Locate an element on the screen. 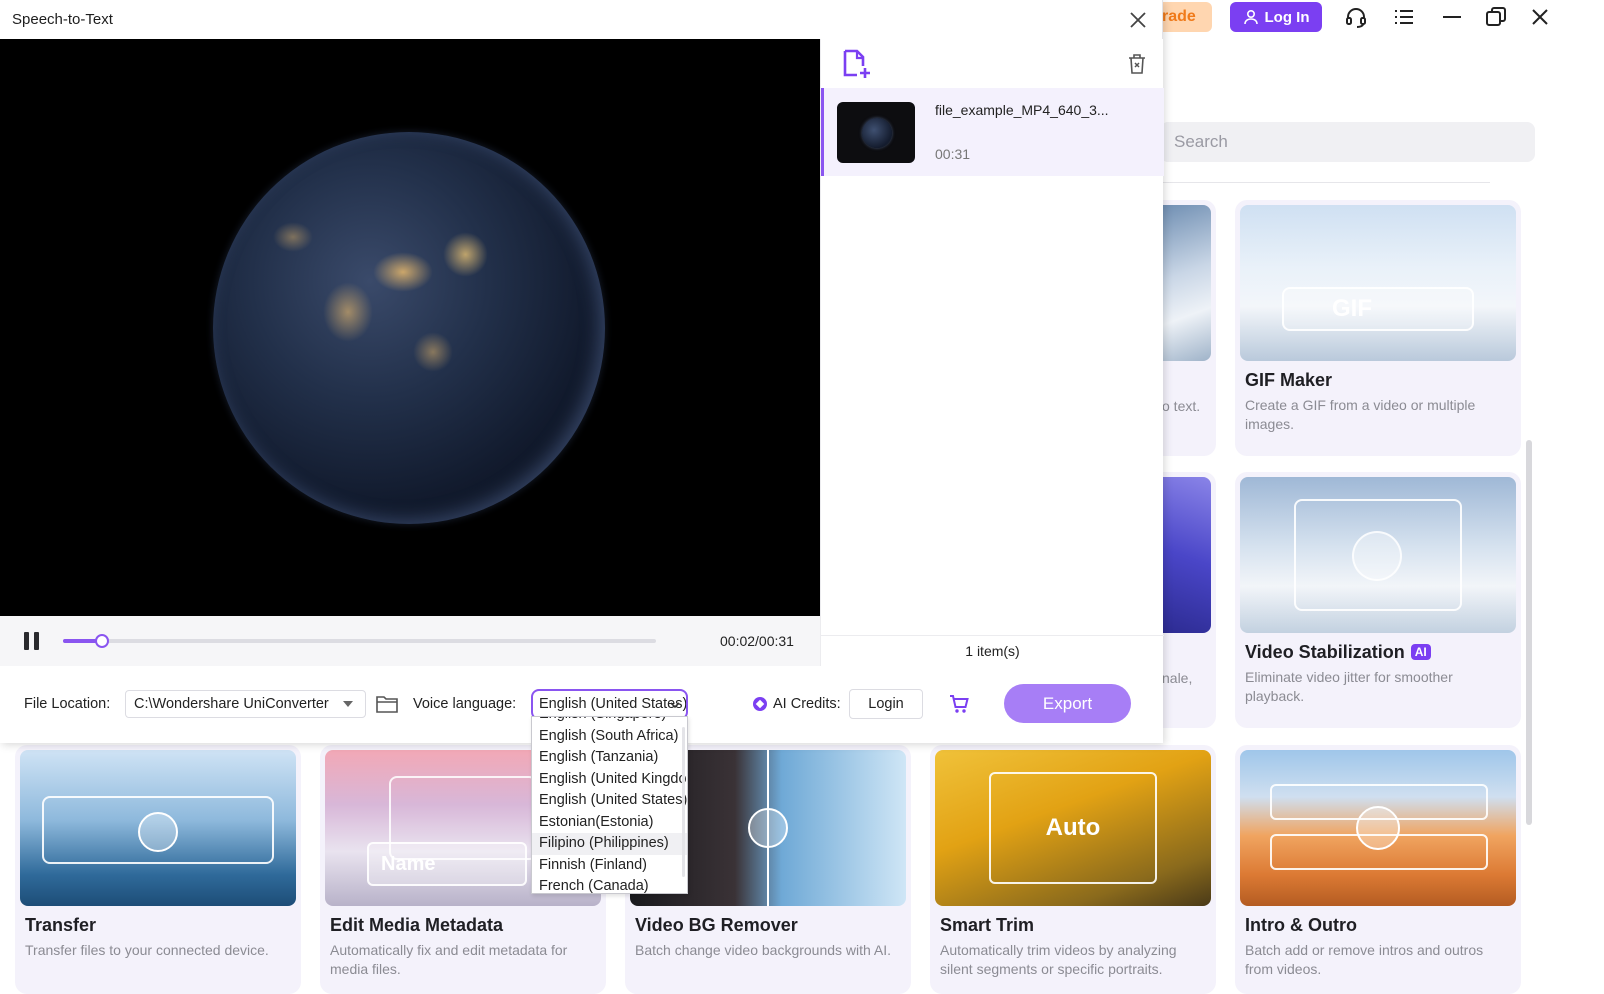  file-list-item: file_example_MP4_640_3... 00:31 is located at coordinates (992, 132).